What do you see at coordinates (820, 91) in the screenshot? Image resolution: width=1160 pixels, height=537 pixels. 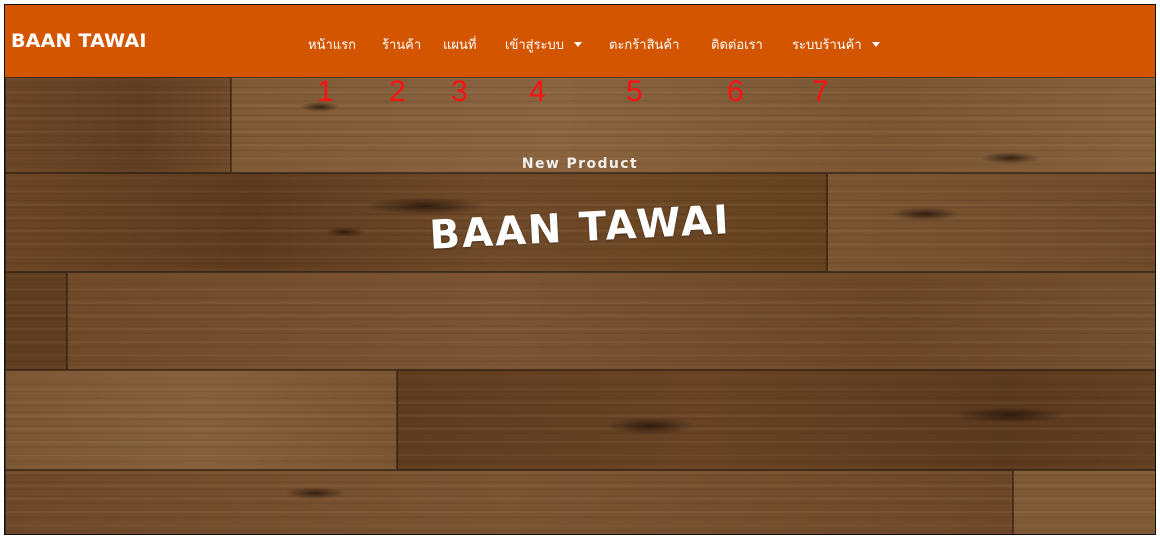 I see `annotation-marker: 7` at bounding box center [820, 91].